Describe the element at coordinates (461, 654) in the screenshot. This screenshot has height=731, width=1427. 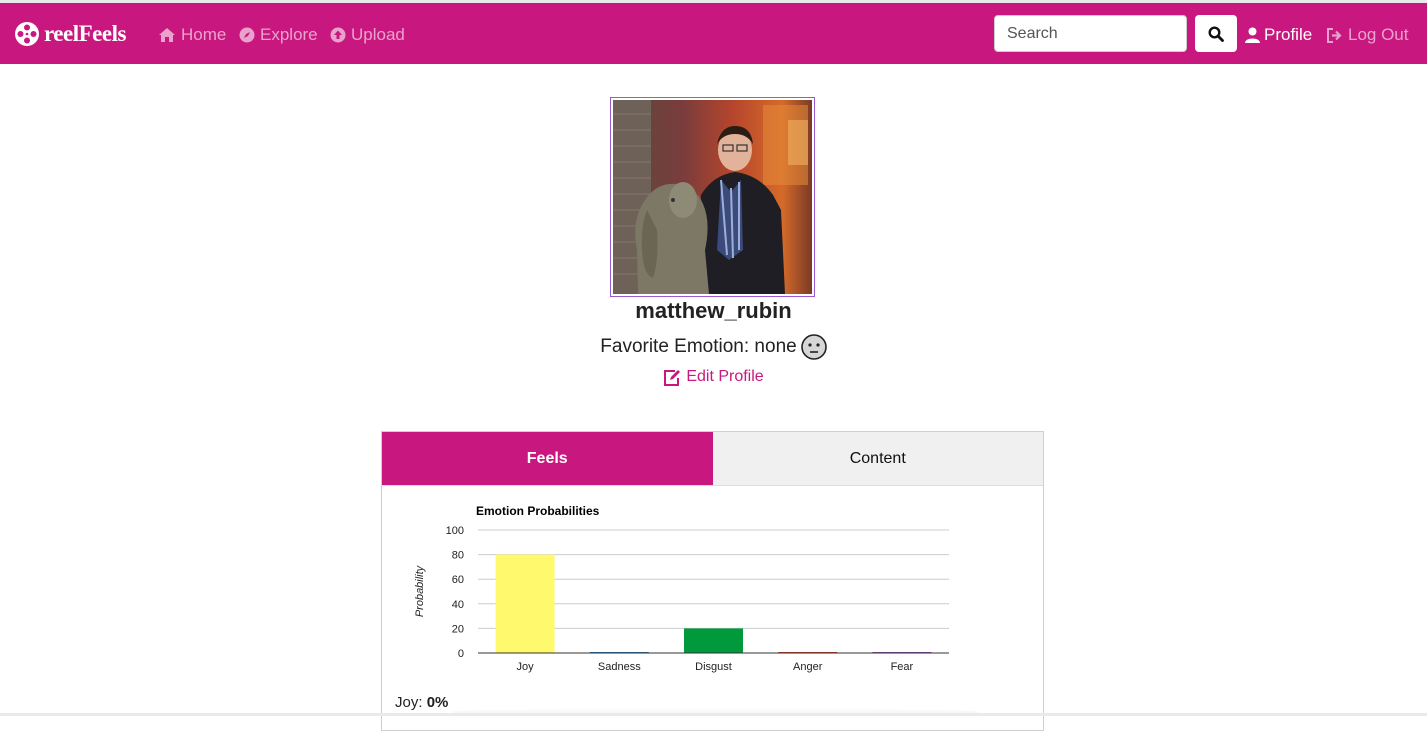
I see `y-tick-label: 0` at that location.